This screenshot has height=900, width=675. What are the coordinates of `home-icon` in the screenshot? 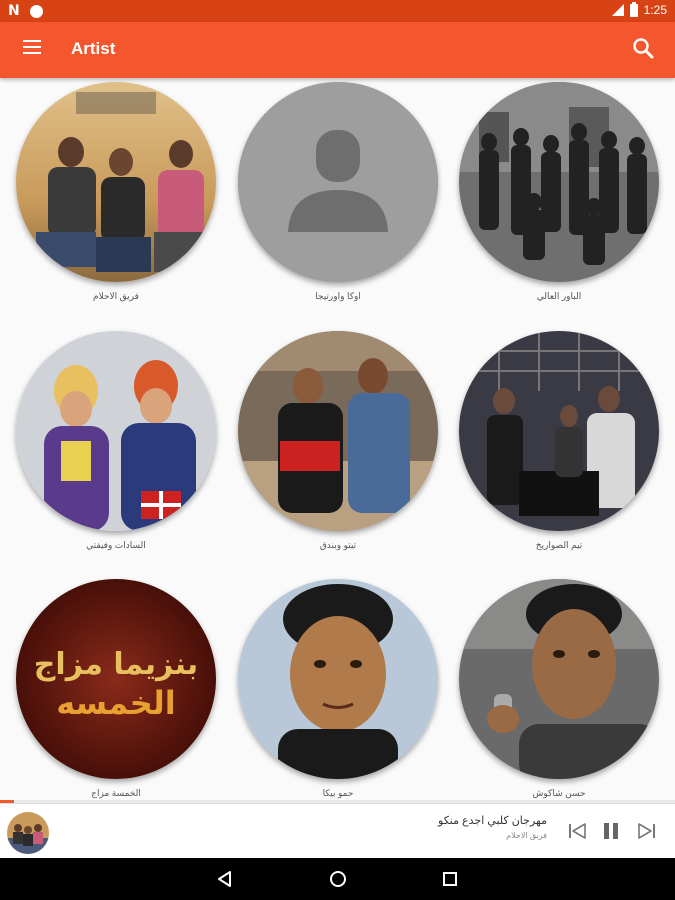 It's located at (338, 879).